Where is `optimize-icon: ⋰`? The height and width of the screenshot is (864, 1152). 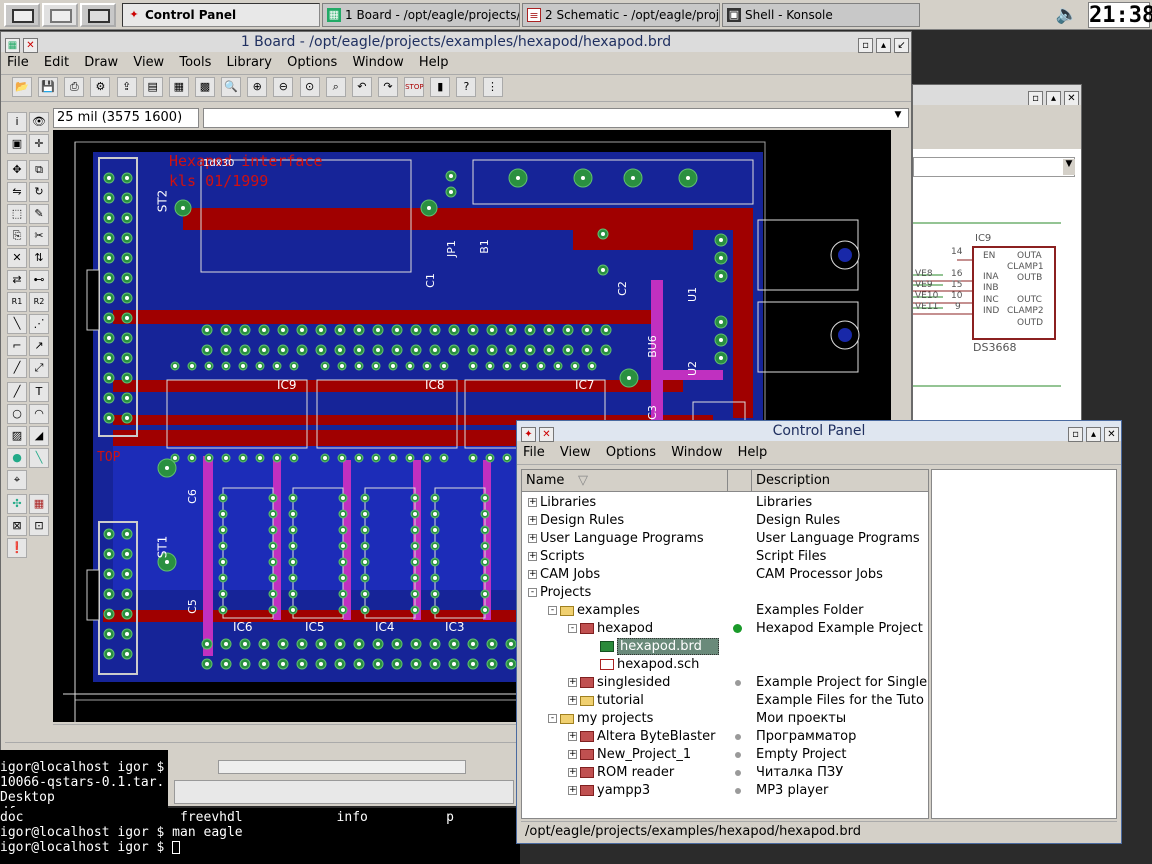 optimize-icon: ⋰ is located at coordinates (39, 324).